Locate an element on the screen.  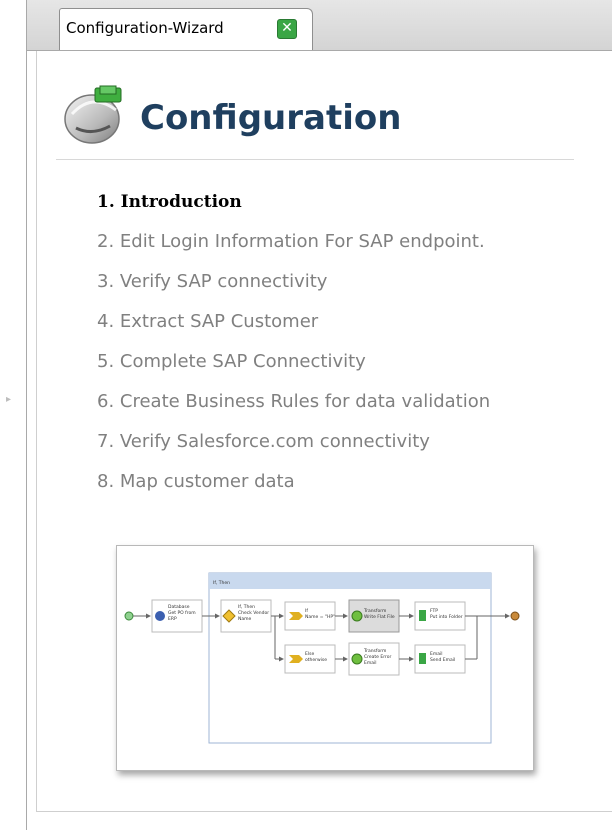
svg-text: Send Email is located at coordinates (442, 660).